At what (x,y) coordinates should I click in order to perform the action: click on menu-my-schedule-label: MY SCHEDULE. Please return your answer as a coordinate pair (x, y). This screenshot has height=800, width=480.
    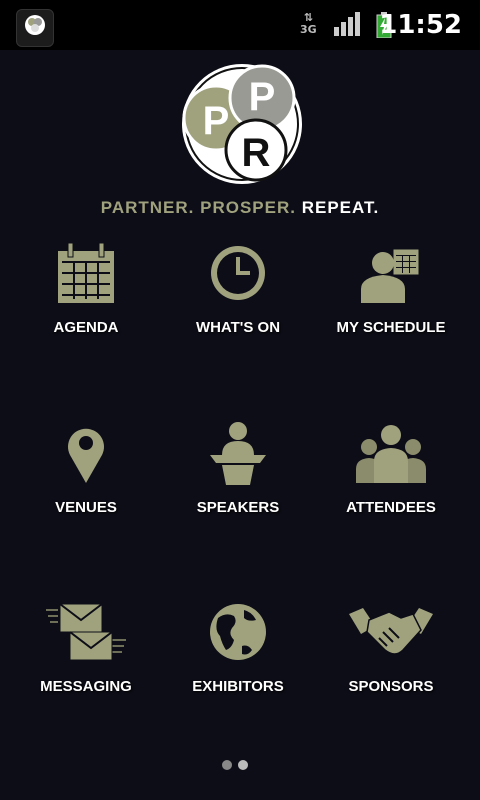
    Looking at the image, I should click on (391, 327).